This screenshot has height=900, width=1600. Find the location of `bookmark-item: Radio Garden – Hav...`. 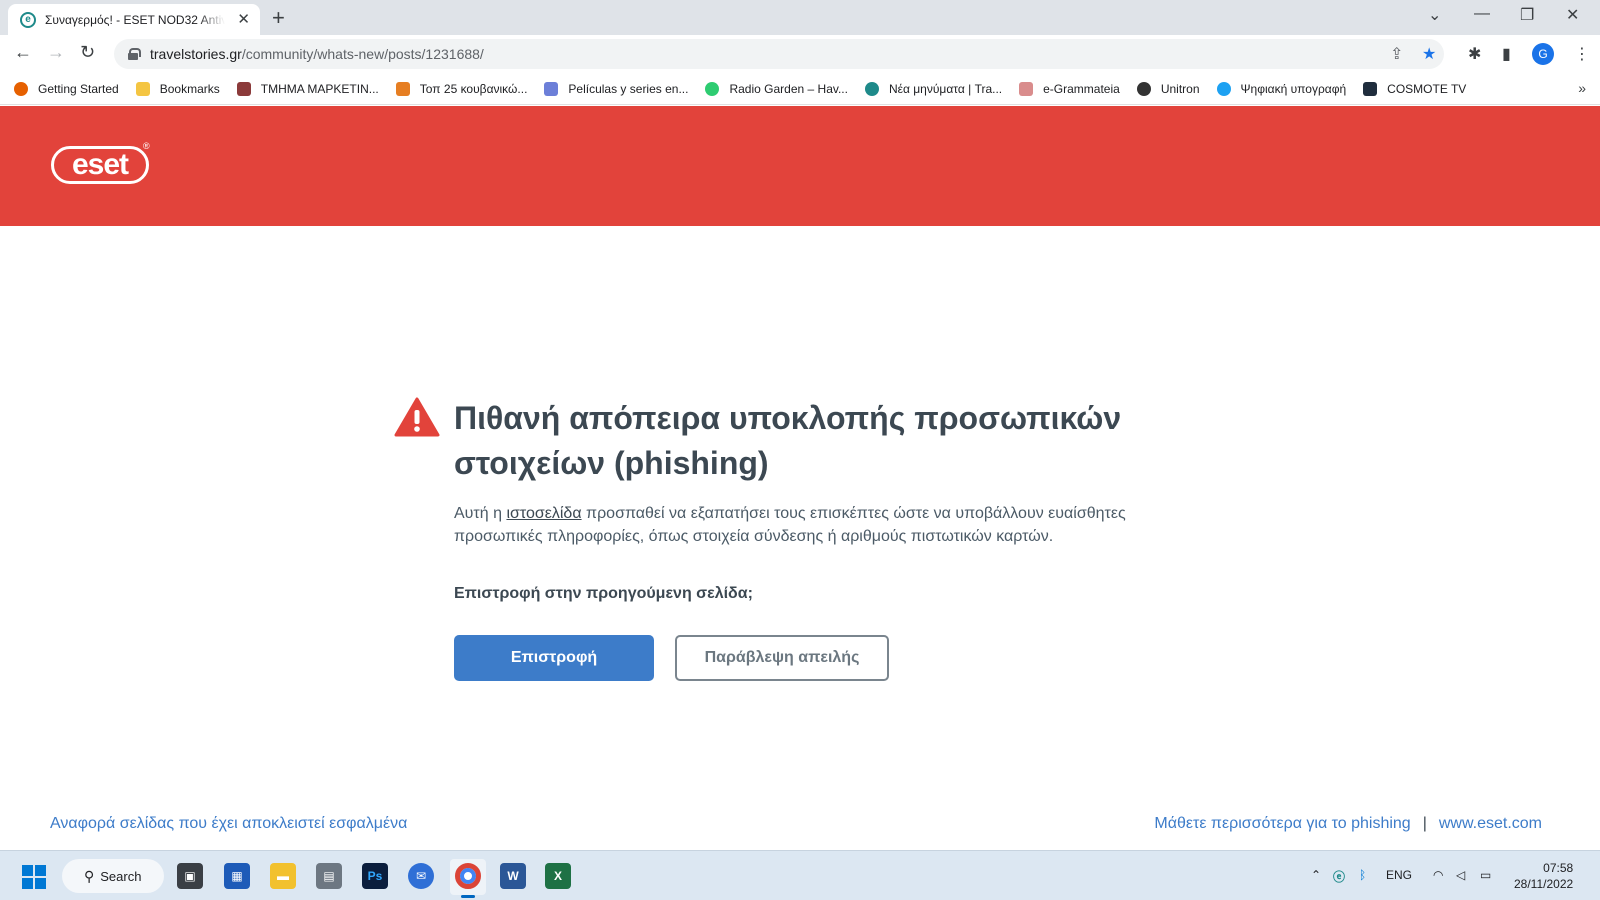

bookmark-item: Radio Garden – Hav... is located at coordinates (776, 88).